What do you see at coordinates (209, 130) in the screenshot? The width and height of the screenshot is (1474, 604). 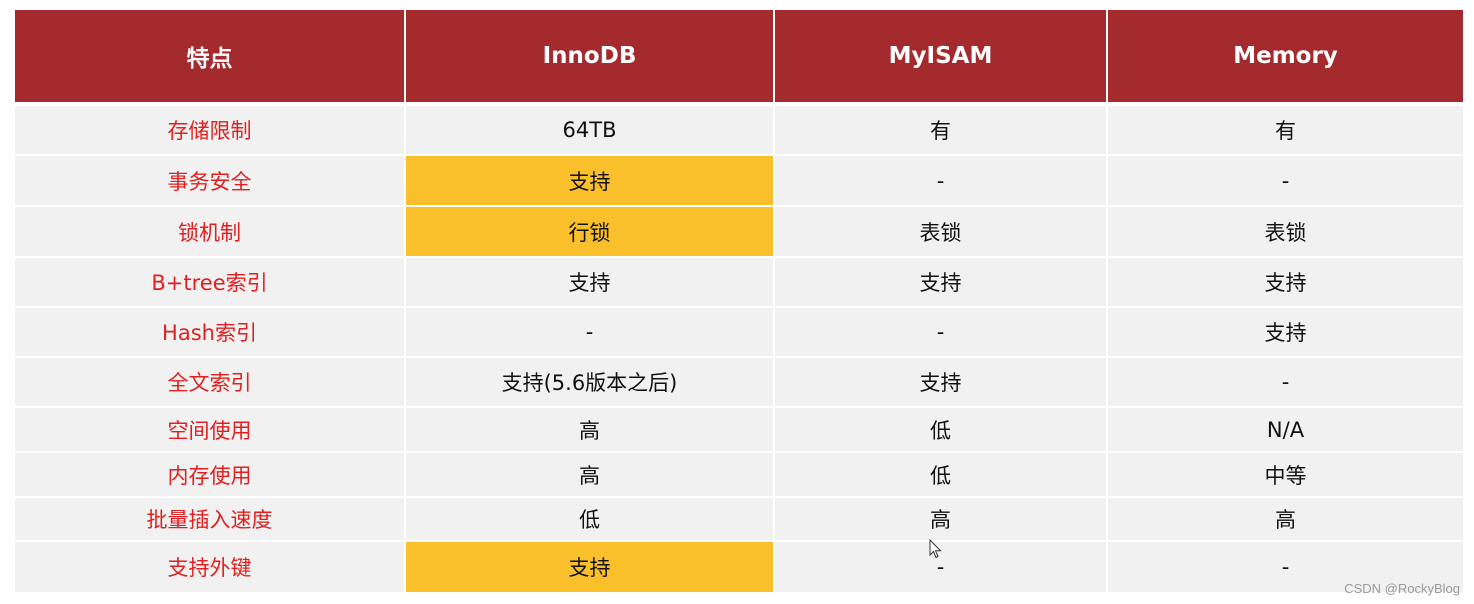 I see `feature-cell: 存储限制` at bounding box center [209, 130].